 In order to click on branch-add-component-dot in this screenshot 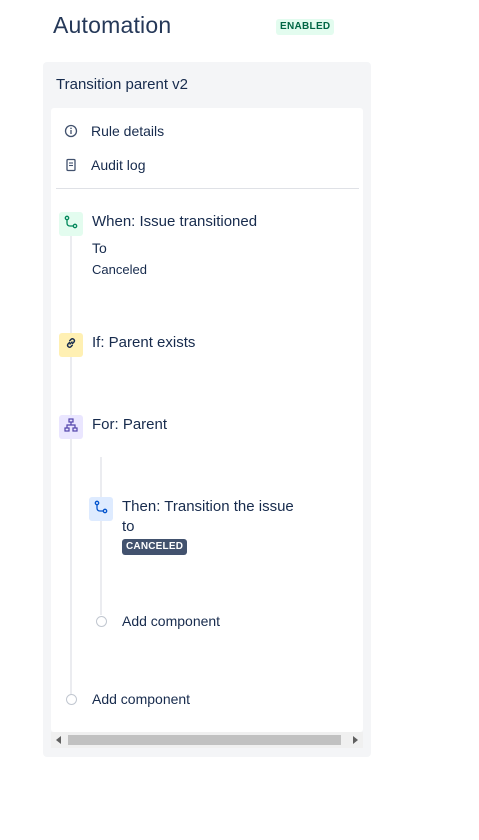, I will do `click(101, 621)`.